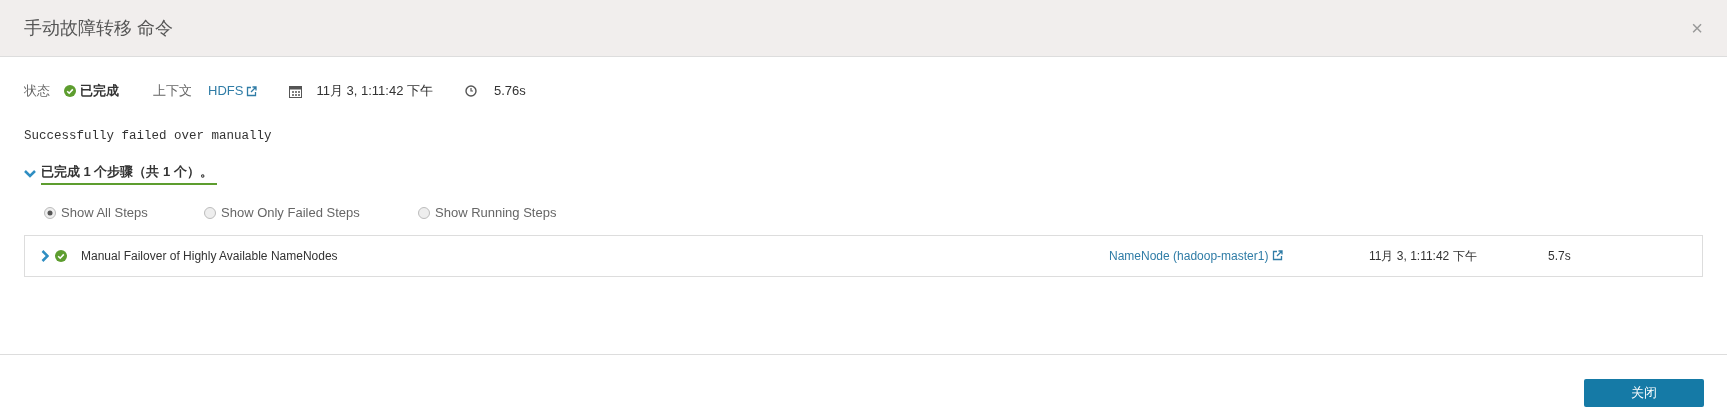 Image resolution: width=1727 pixels, height=408 pixels. What do you see at coordinates (210, 256) in the screenshot?
I see `step-name: Manual Failover of Highly Available NameNodes` at bounding box center [210, 256].